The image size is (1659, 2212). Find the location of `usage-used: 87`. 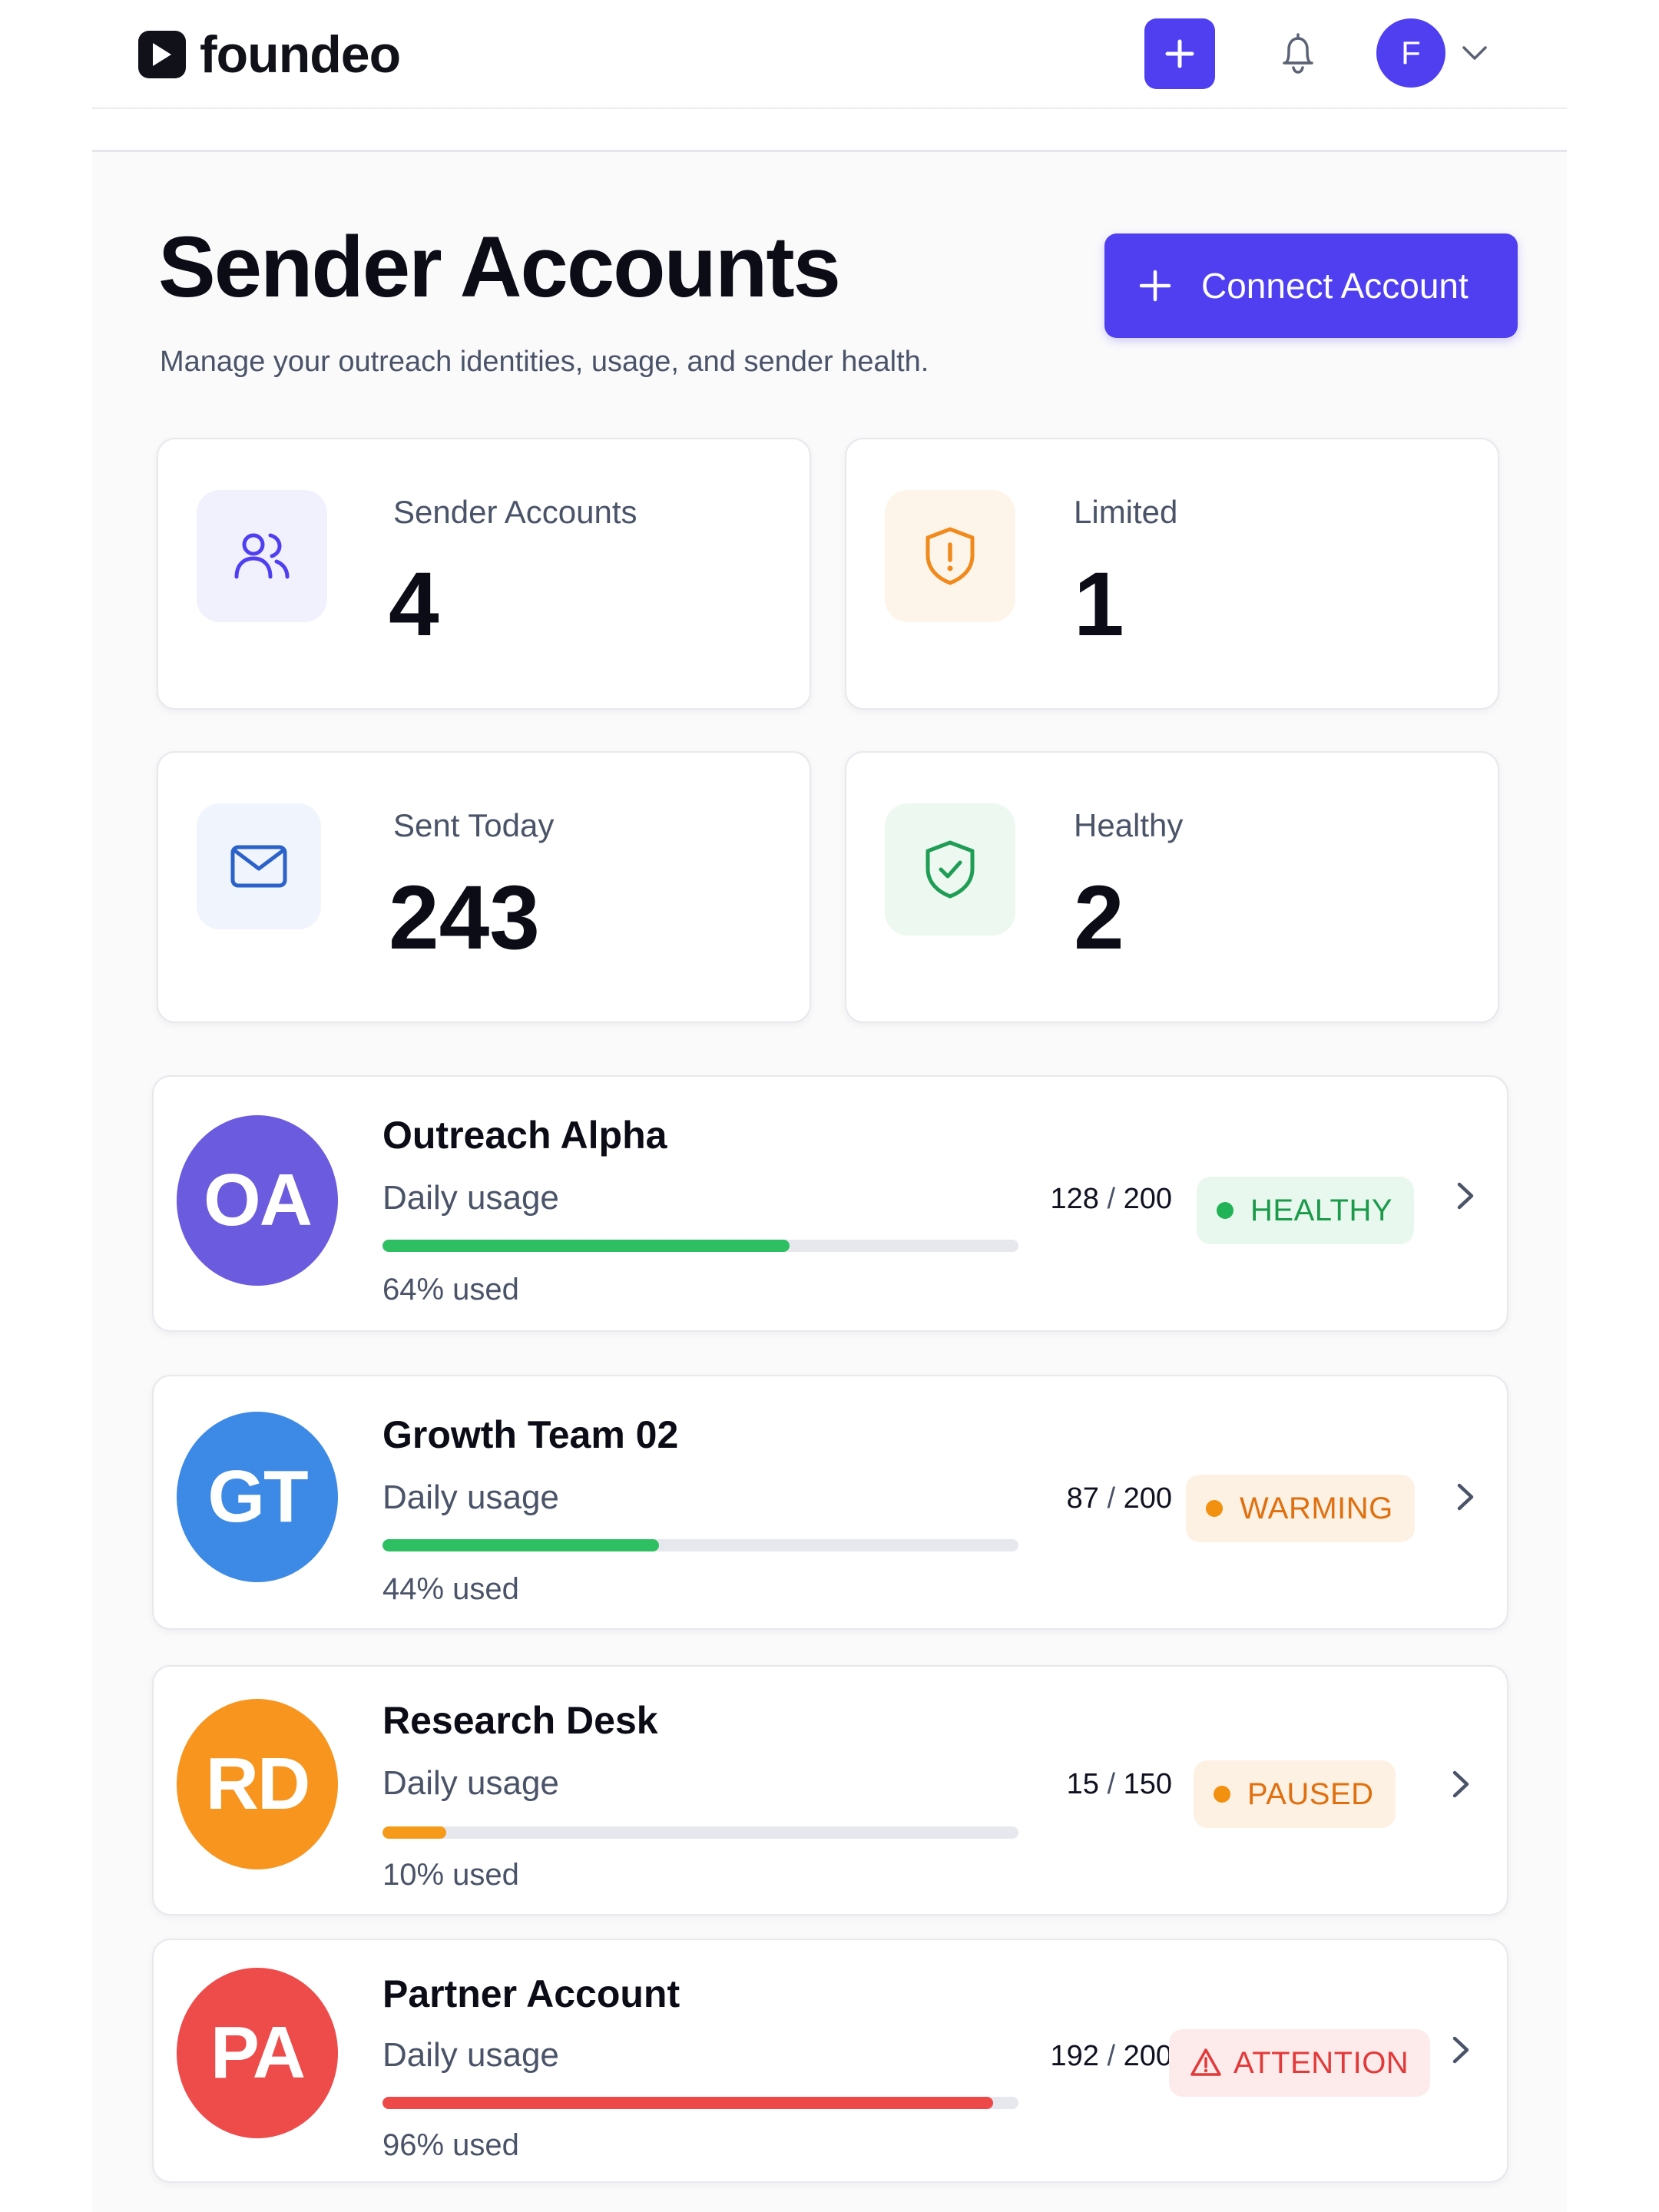

usage-used: 87 is located at coordinates (1082, 1498).